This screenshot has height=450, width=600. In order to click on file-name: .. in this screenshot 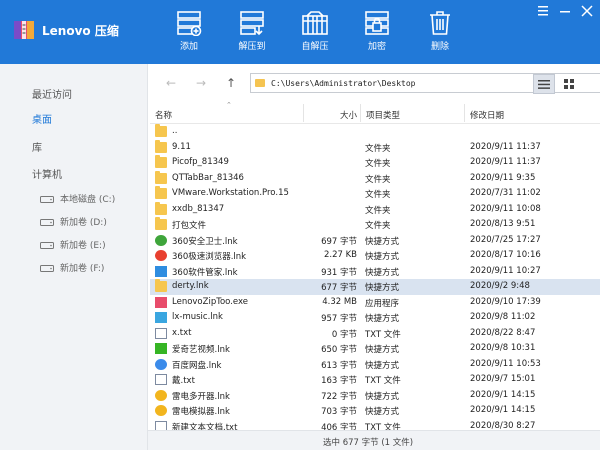, I will do `click(175, 131)`.